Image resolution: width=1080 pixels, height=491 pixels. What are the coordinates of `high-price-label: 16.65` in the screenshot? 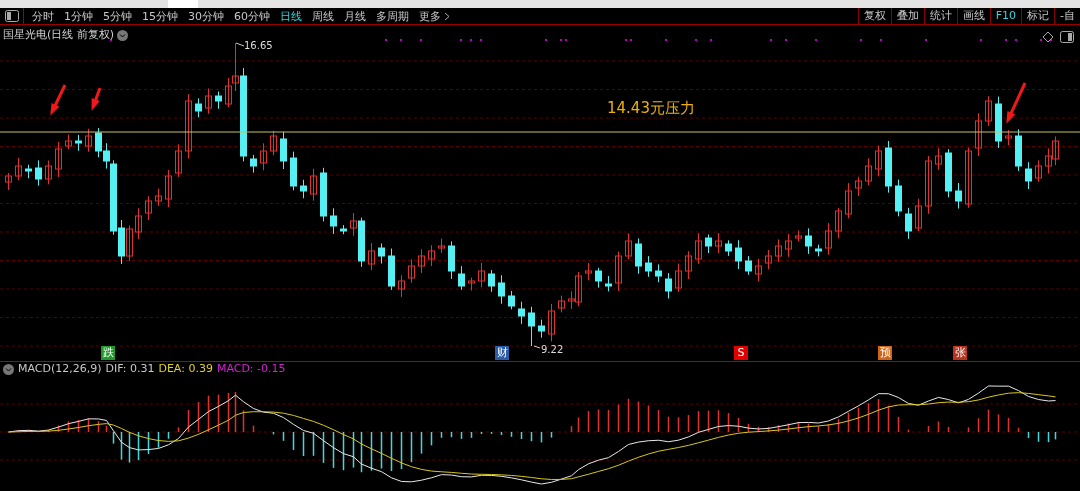 It's located at (258, 46).